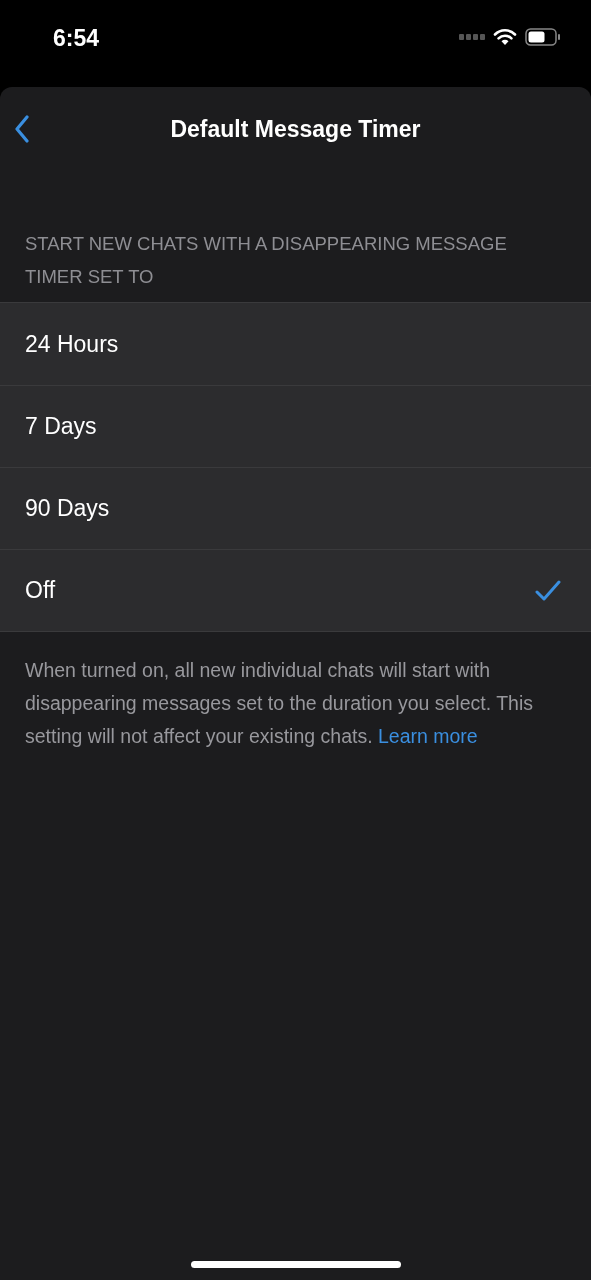 This screenshot has height=1280, width=591. Describe the element at coordinates (472, 37) in the screenshot. I see `signal-icon` at that location.